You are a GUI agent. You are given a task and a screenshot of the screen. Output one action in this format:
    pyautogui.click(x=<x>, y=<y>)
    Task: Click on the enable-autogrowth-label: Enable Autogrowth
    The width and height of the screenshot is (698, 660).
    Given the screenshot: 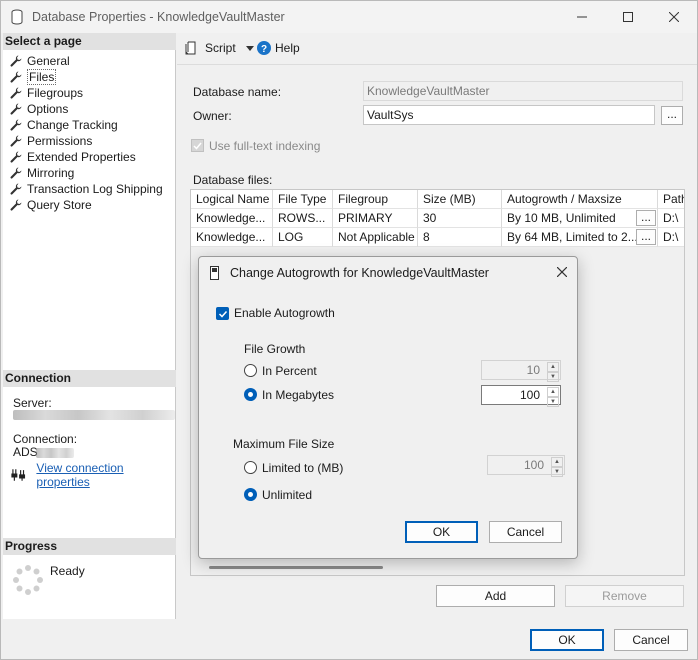 What is the action you would take?
    pyautogui.click(x=284, y=313)
    